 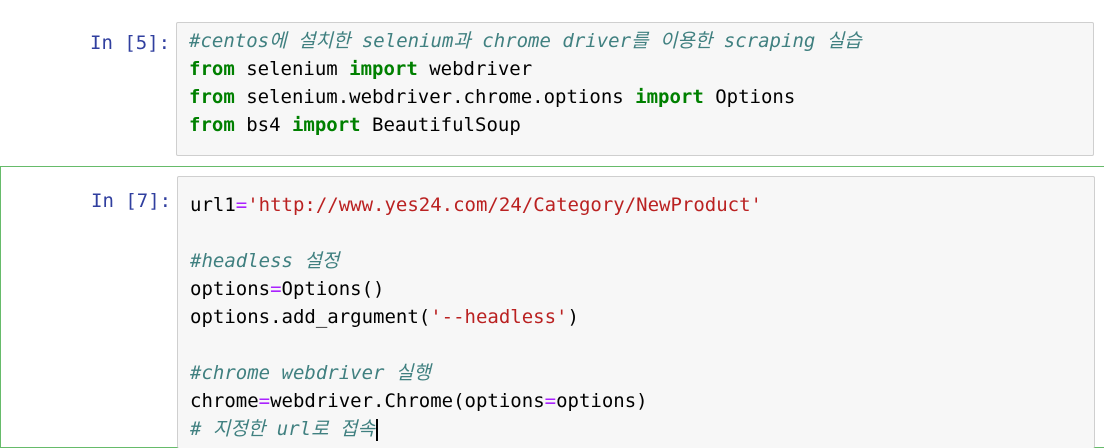 I want to click on code-token: ), so click(x=573, y=317).